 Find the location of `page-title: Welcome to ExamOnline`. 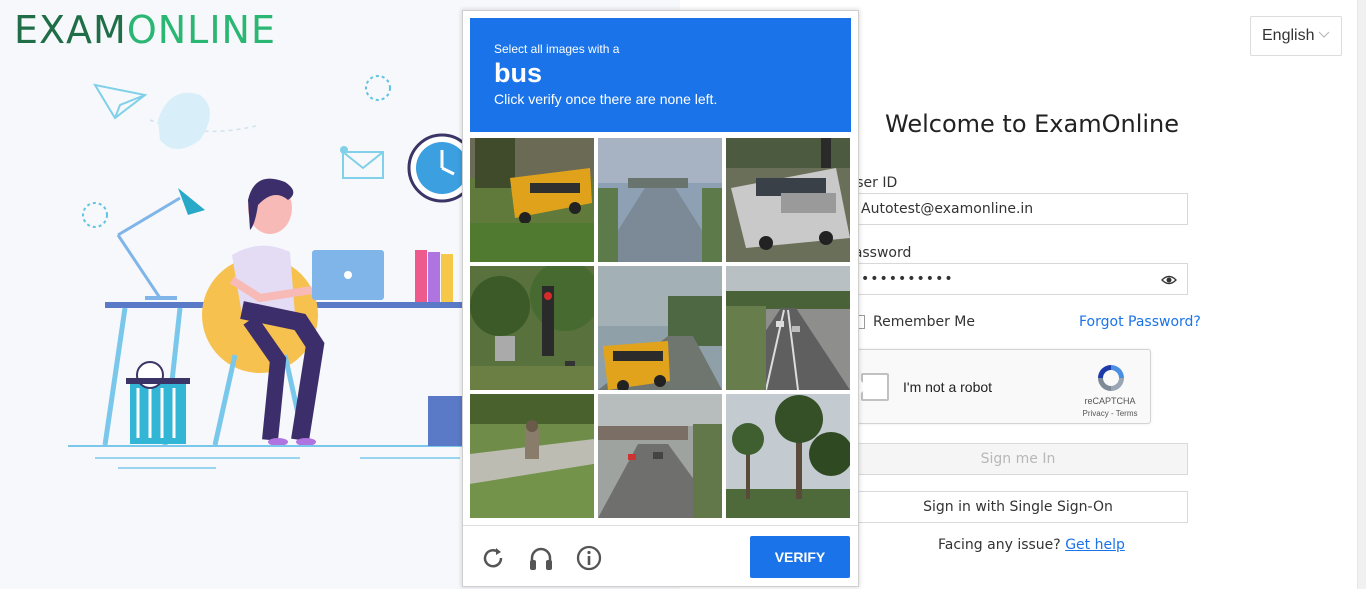

page-title: Welcome to ExamOnline is located at coordinates (1032, 124).